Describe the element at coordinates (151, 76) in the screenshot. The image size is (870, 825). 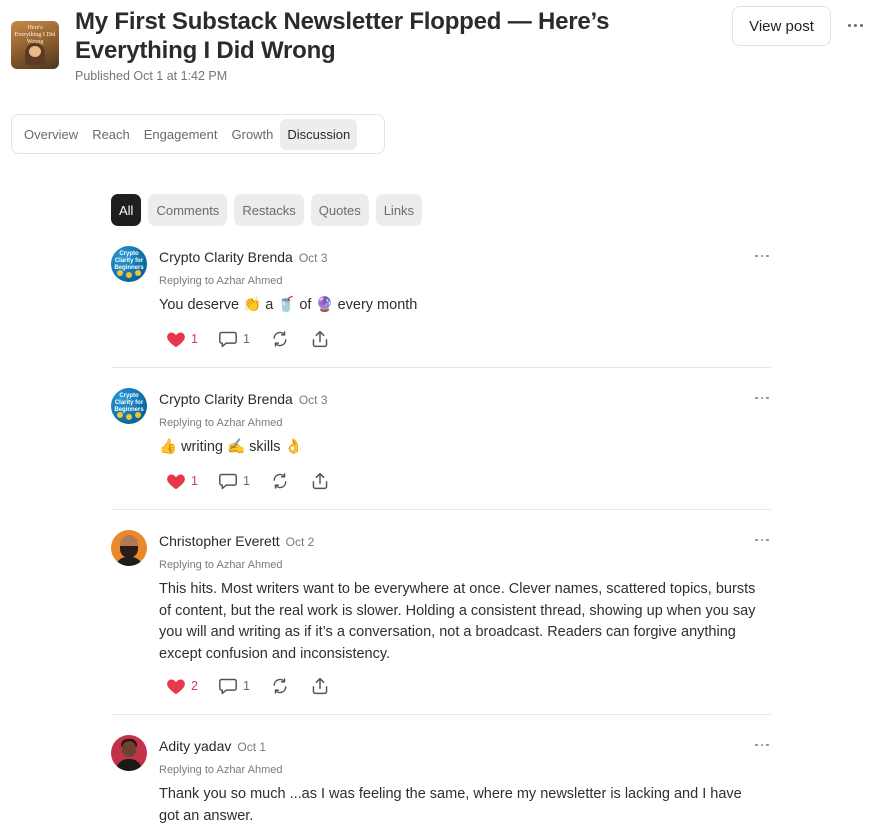
I see `published-date: Published Oct 1 at 1:42 PM` at that location.